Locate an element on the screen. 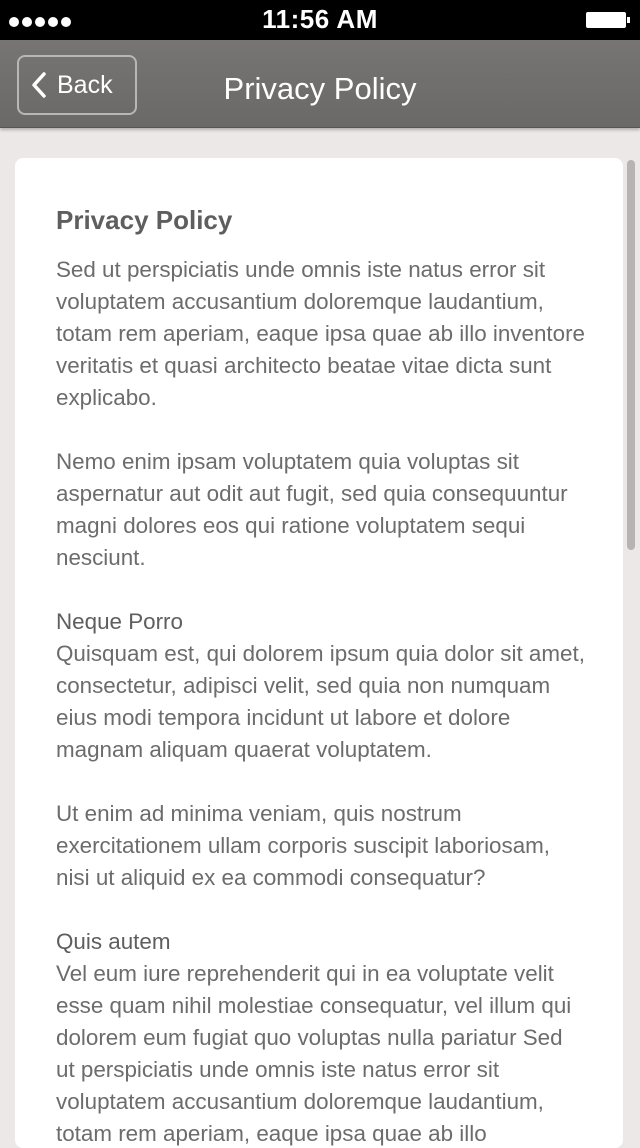 Image resolution: width=640 pixels, height=1148 pixels. document-heading: Privacy Policy is located at coordinates (144, 220).